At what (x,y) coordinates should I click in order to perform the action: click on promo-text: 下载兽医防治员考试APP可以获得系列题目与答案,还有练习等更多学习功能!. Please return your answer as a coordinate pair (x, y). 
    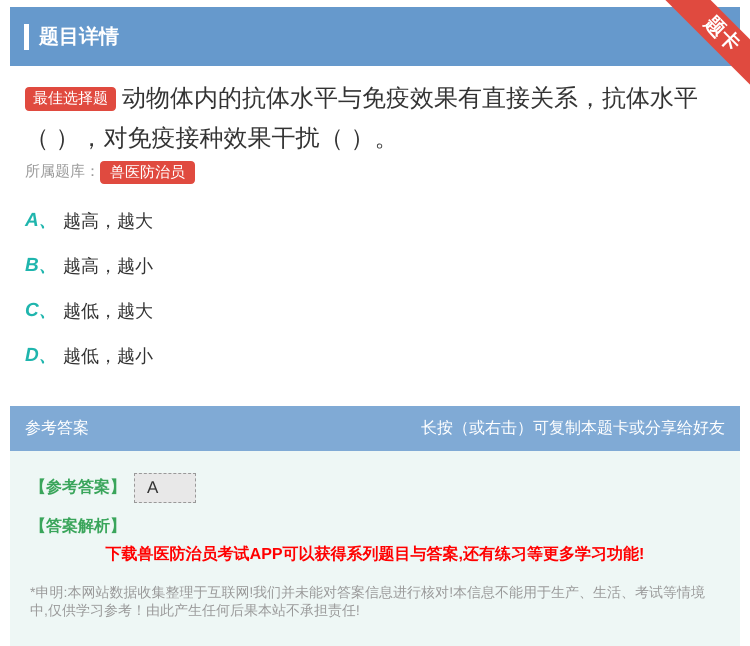
    Looking at the image, I should click on (375, 554).